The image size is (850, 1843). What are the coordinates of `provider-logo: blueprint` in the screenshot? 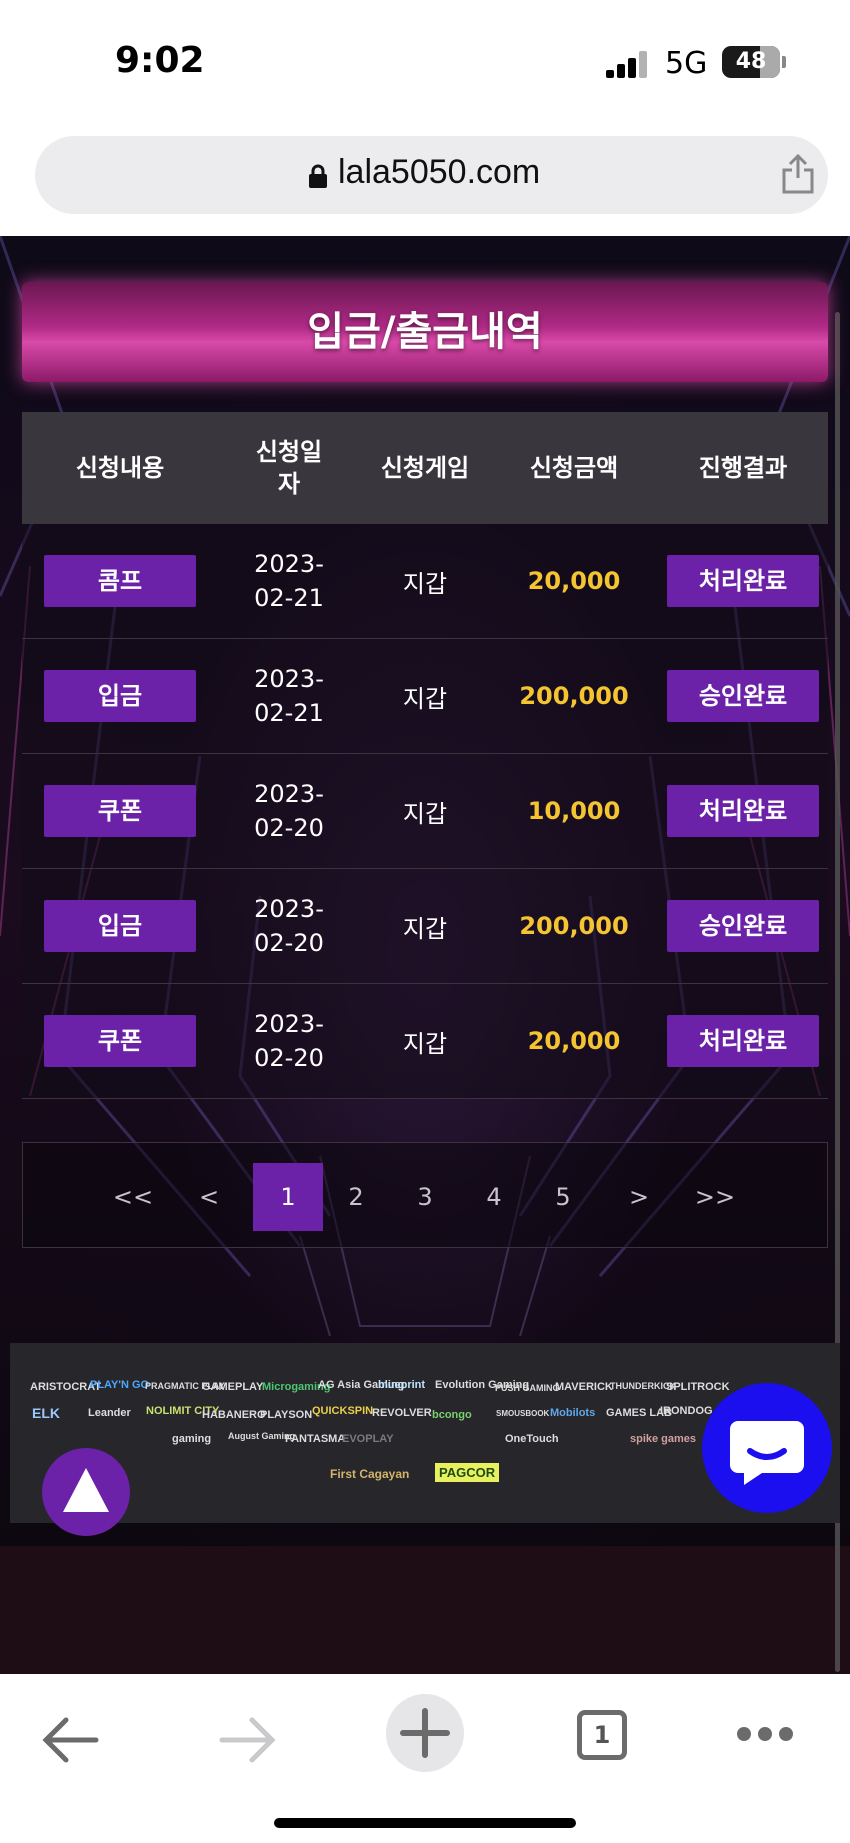 It's located at (402, 1385).